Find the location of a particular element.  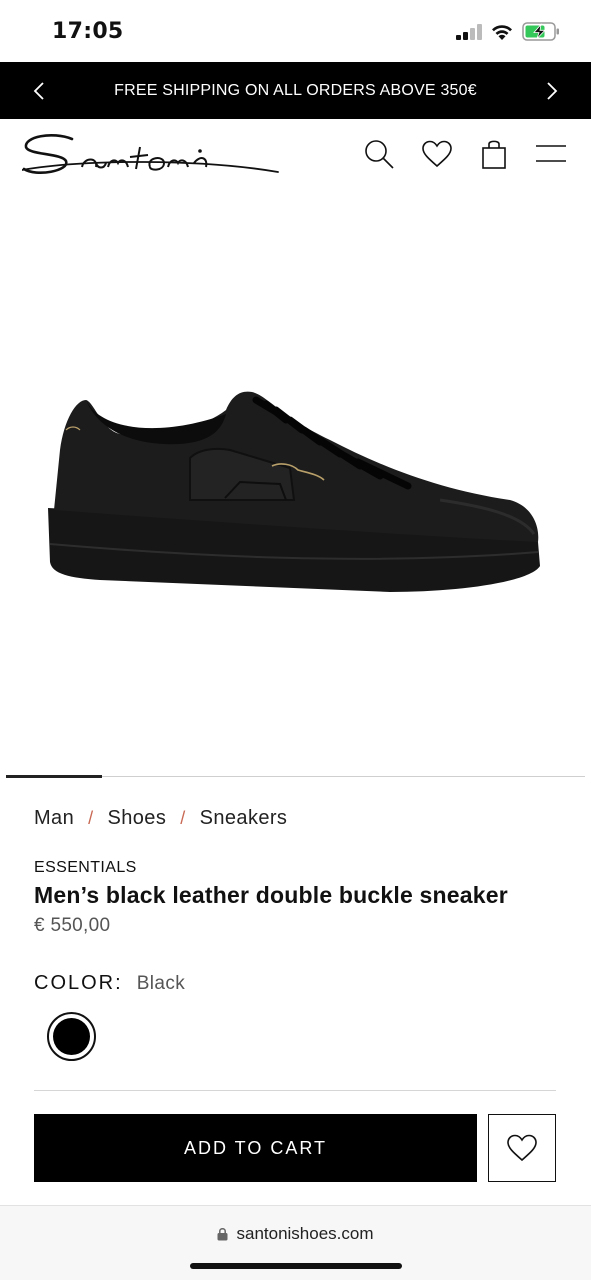

divider is located at coordinates (295, 1090).